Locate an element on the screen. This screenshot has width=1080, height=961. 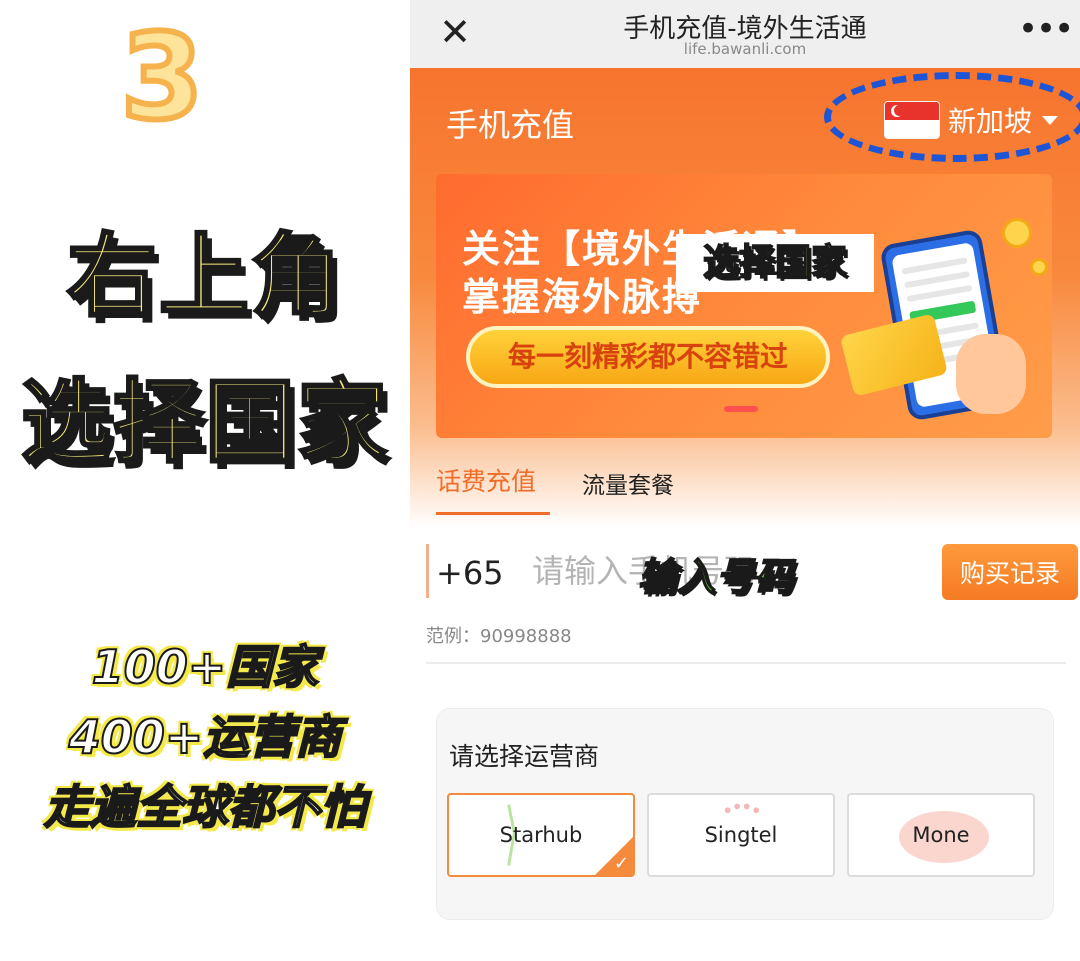
carousel-indicator is located at coordinates (741, 409).